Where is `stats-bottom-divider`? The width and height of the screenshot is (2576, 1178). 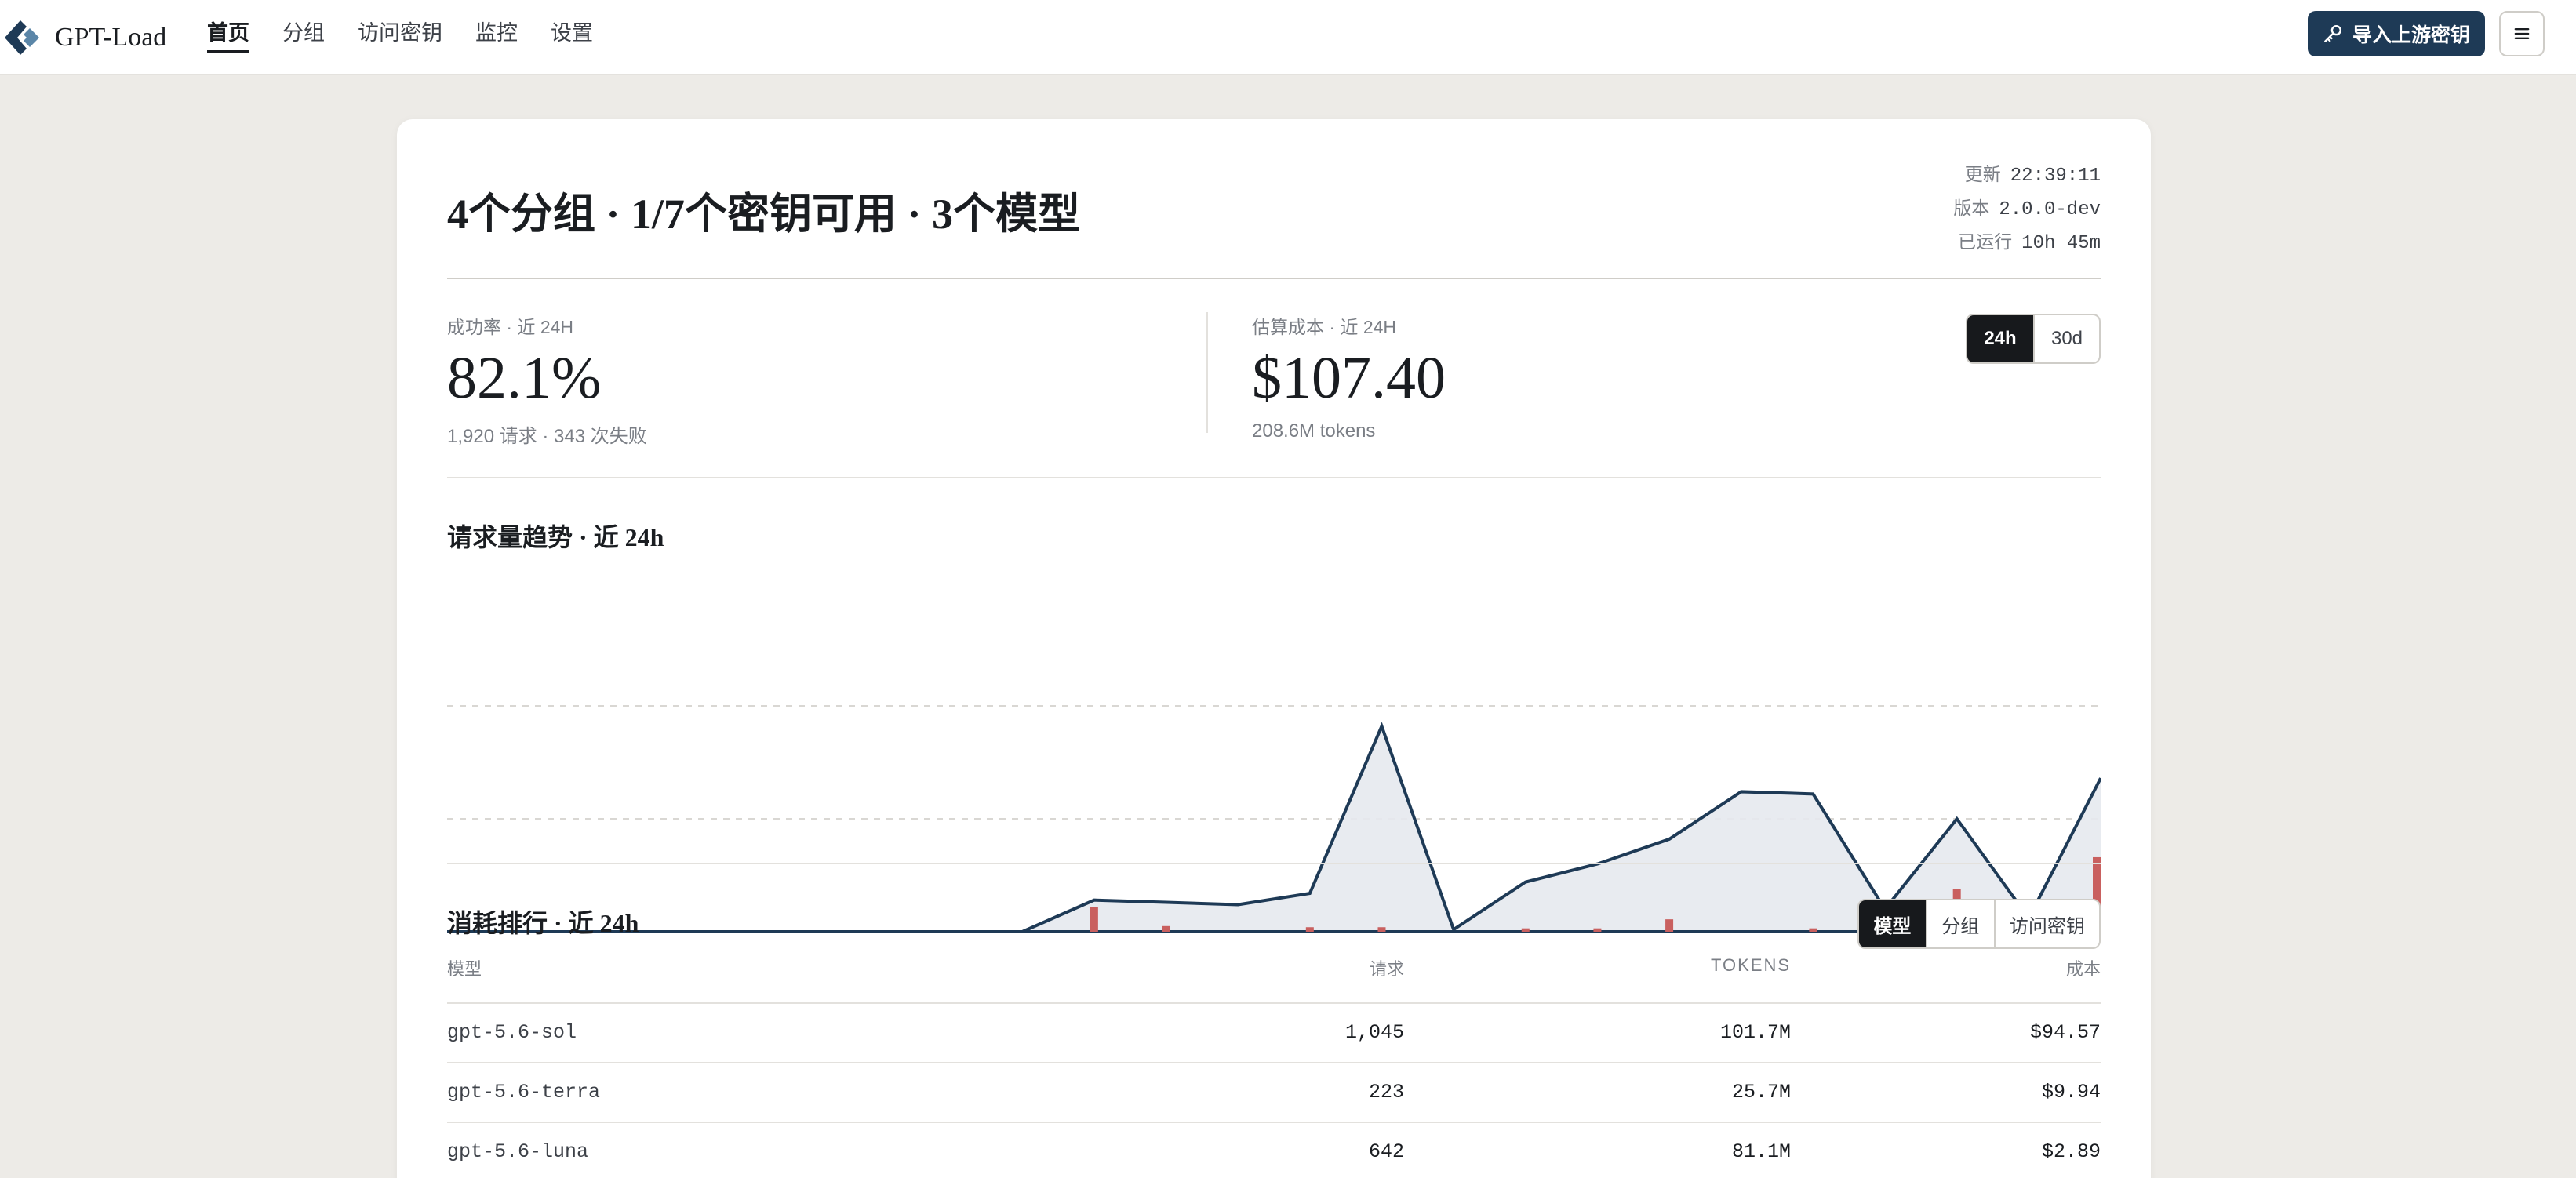
stats-bottom-divider is located at coordinates (1274, 478).